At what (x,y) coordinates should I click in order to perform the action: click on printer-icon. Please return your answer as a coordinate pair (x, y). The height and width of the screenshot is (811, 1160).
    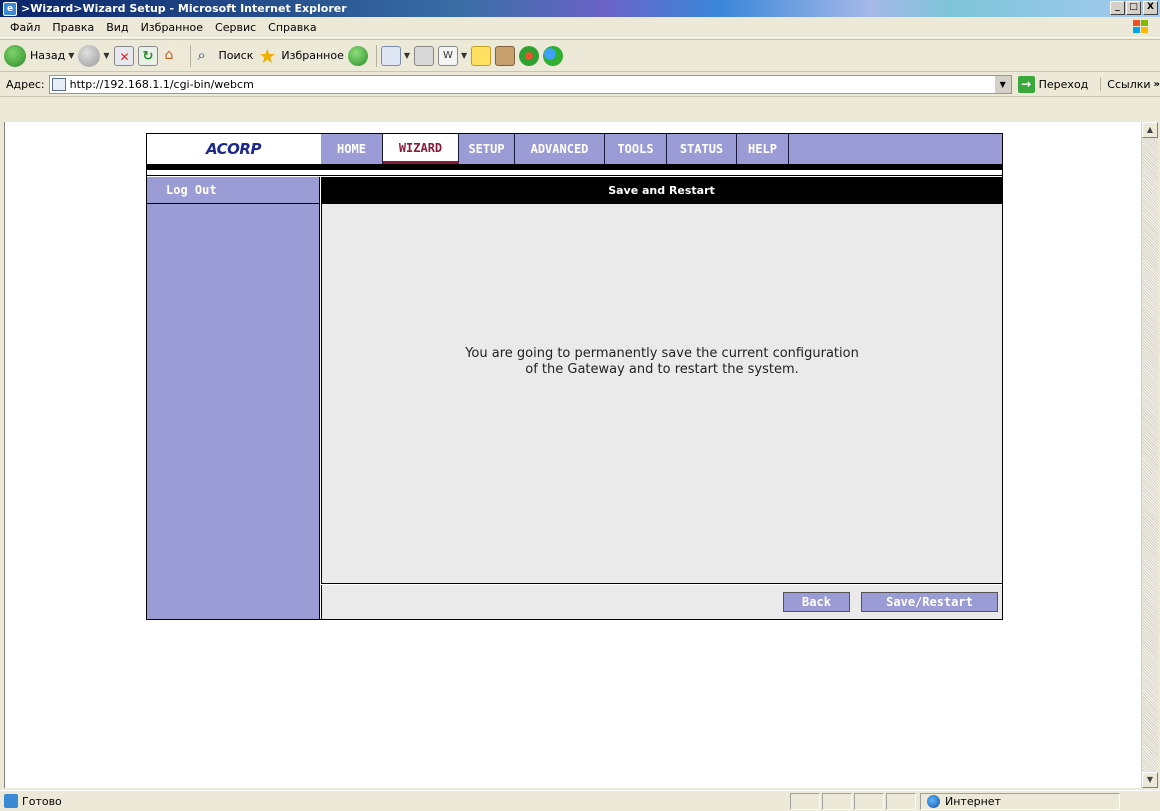
    Looking at the image, I should click on (424, 55).